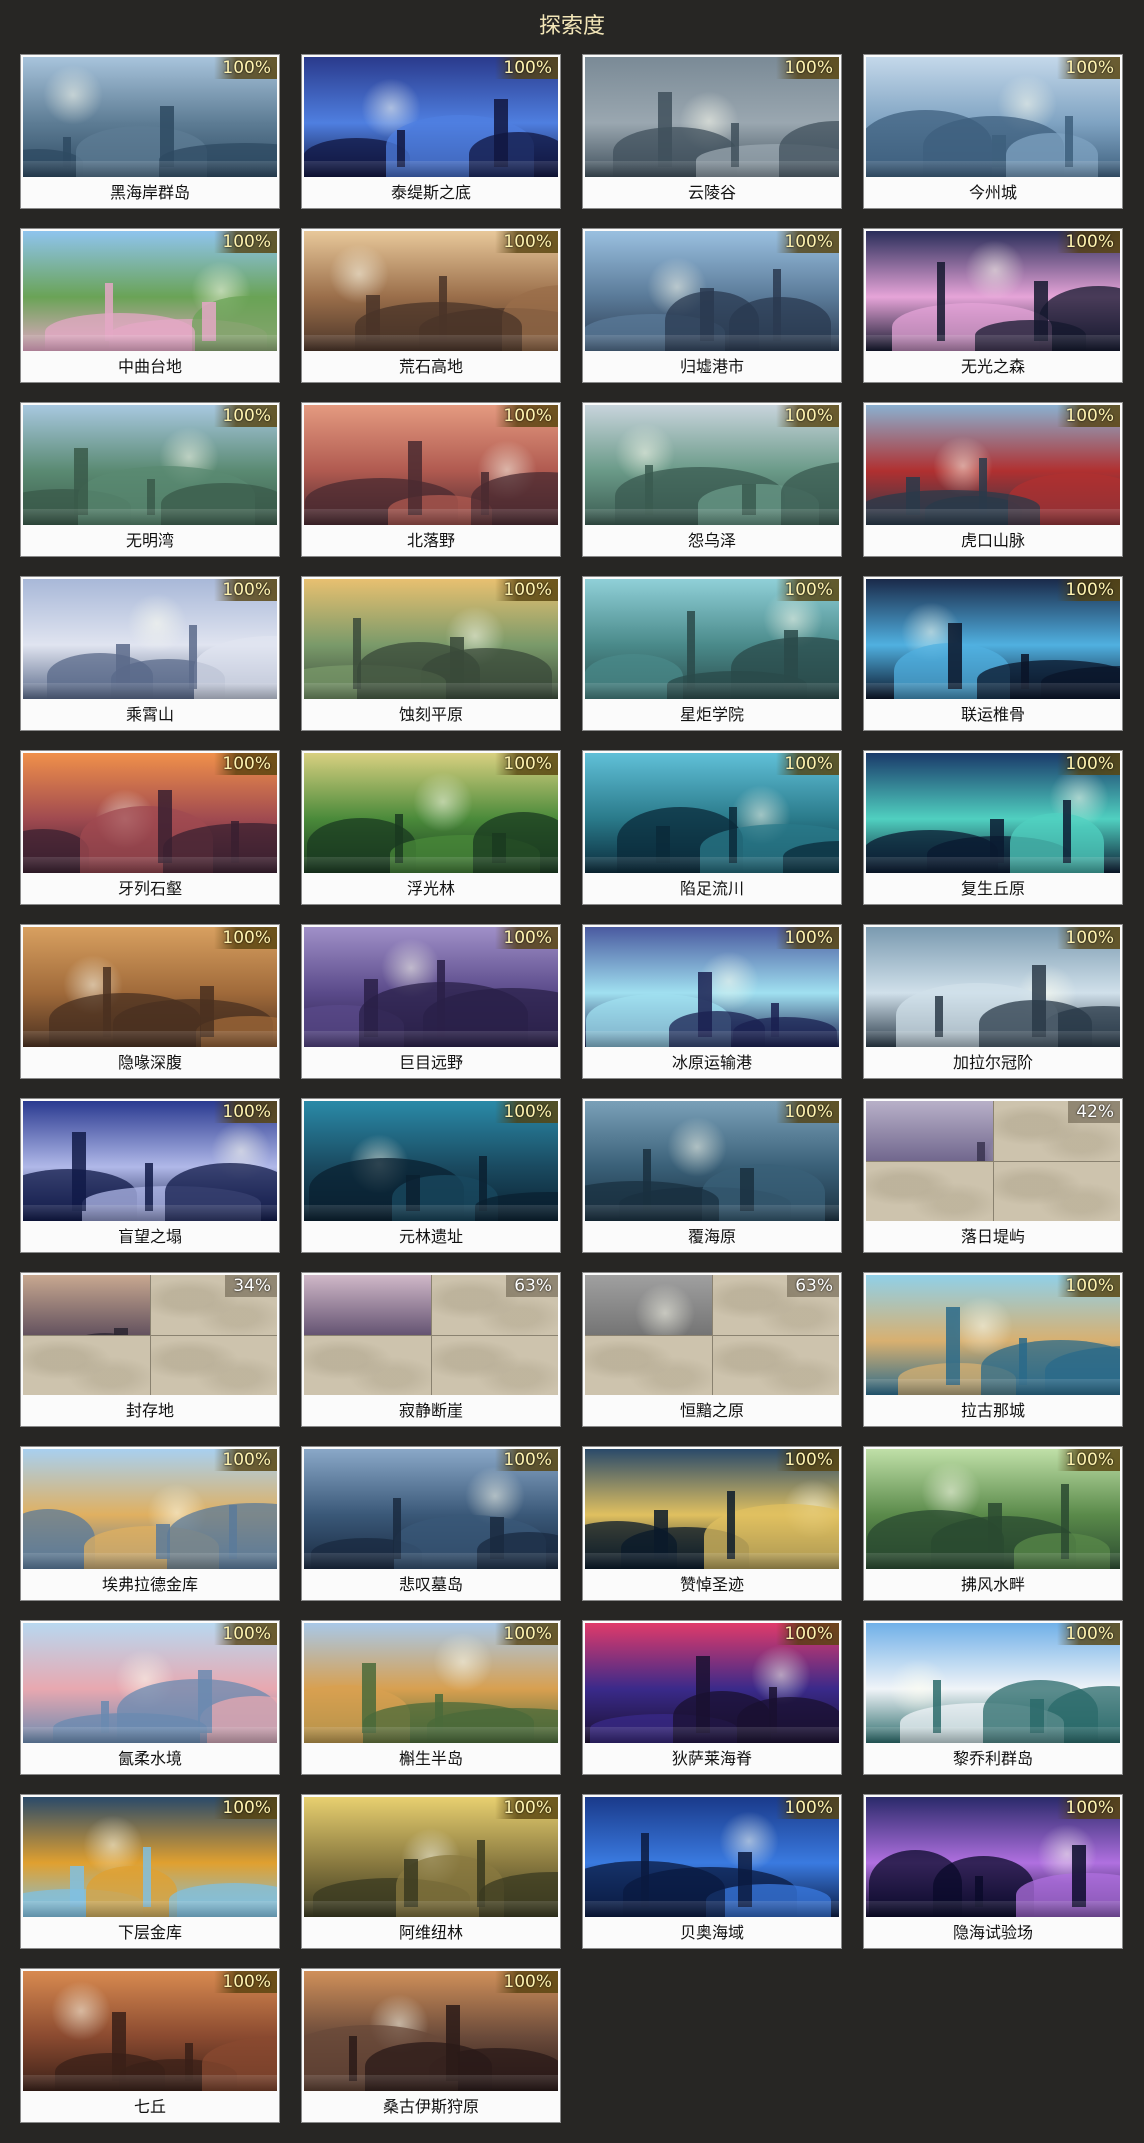  I want to click on region-card: 100% 拉古那城, so click(993, 1349).